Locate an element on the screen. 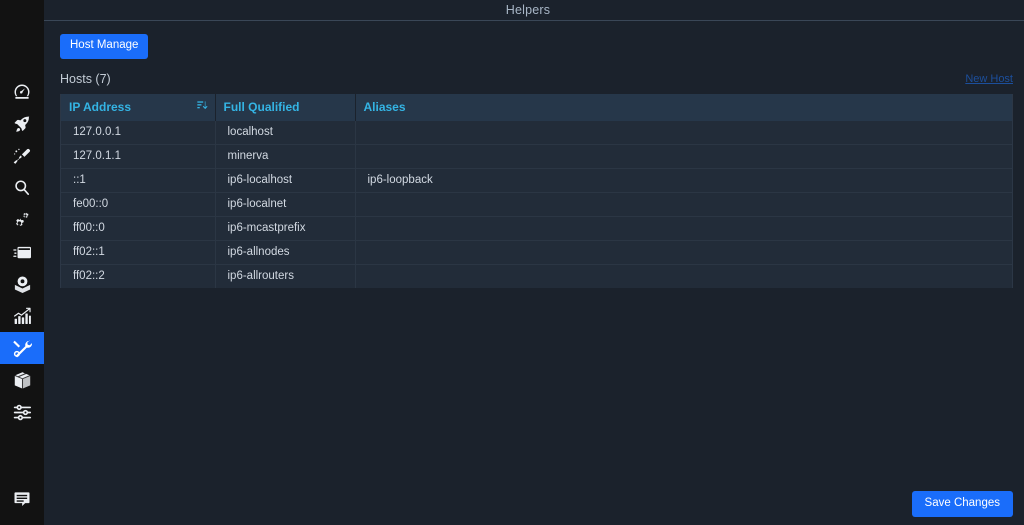 This screenshot has width=1024, height=525. sidebar-item-tweaks is located at coordinates (22, 412).